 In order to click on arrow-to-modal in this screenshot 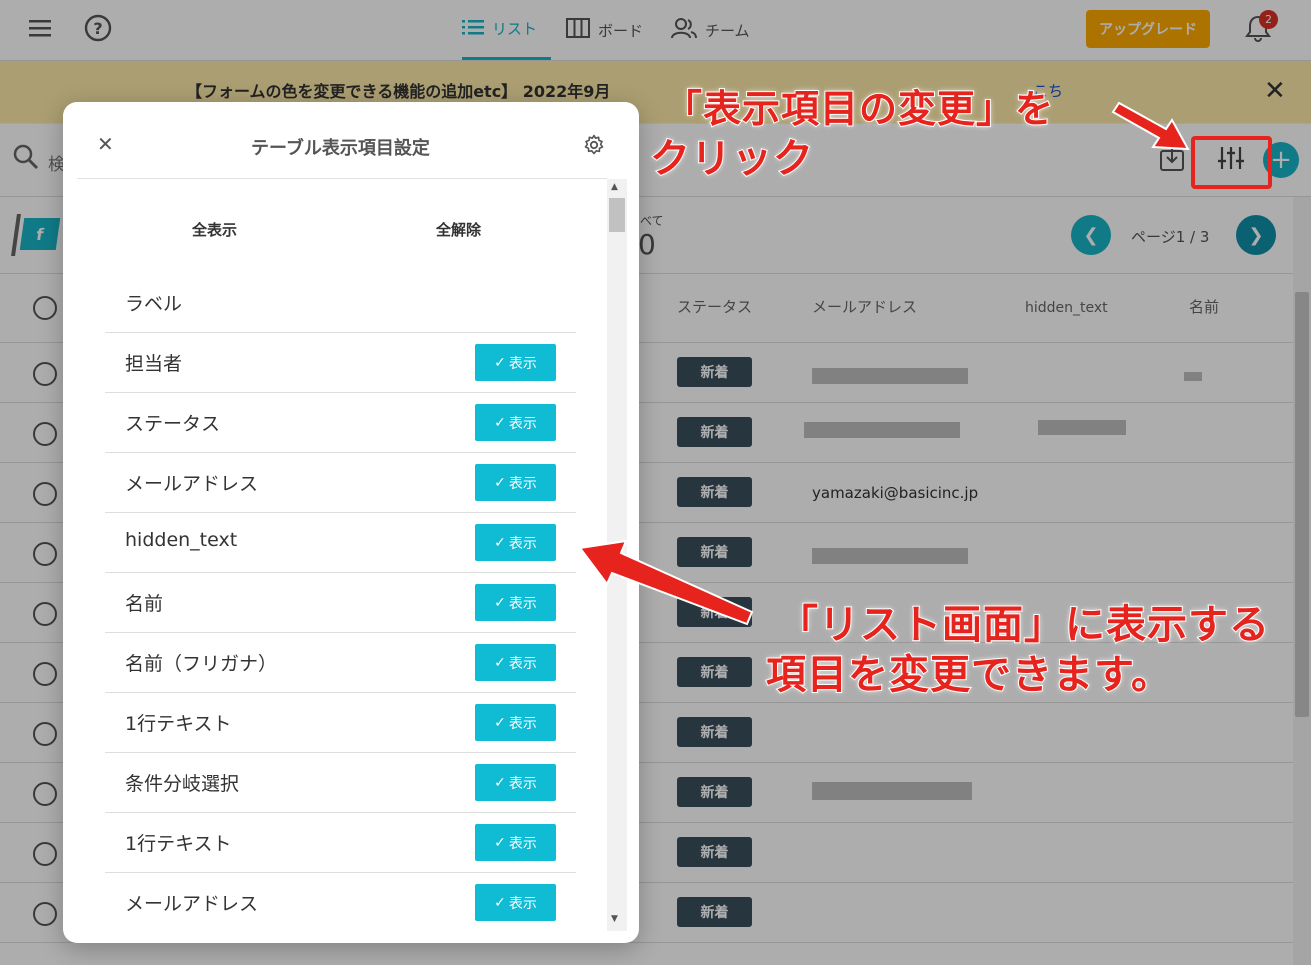, I will do `click(666, 582)`.